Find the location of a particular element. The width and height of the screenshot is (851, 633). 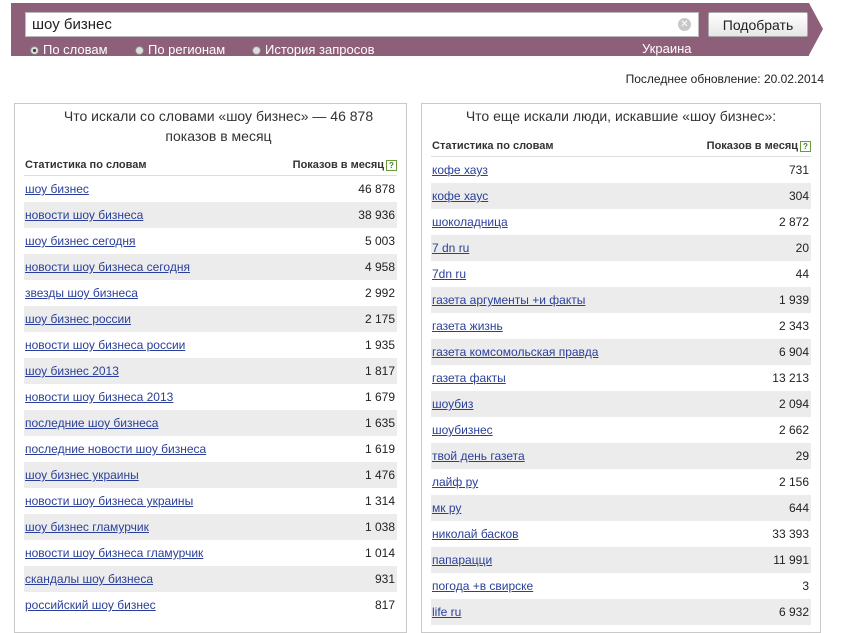

phrase-link: шоу бизнес украины is located at coordinates (82, 475).